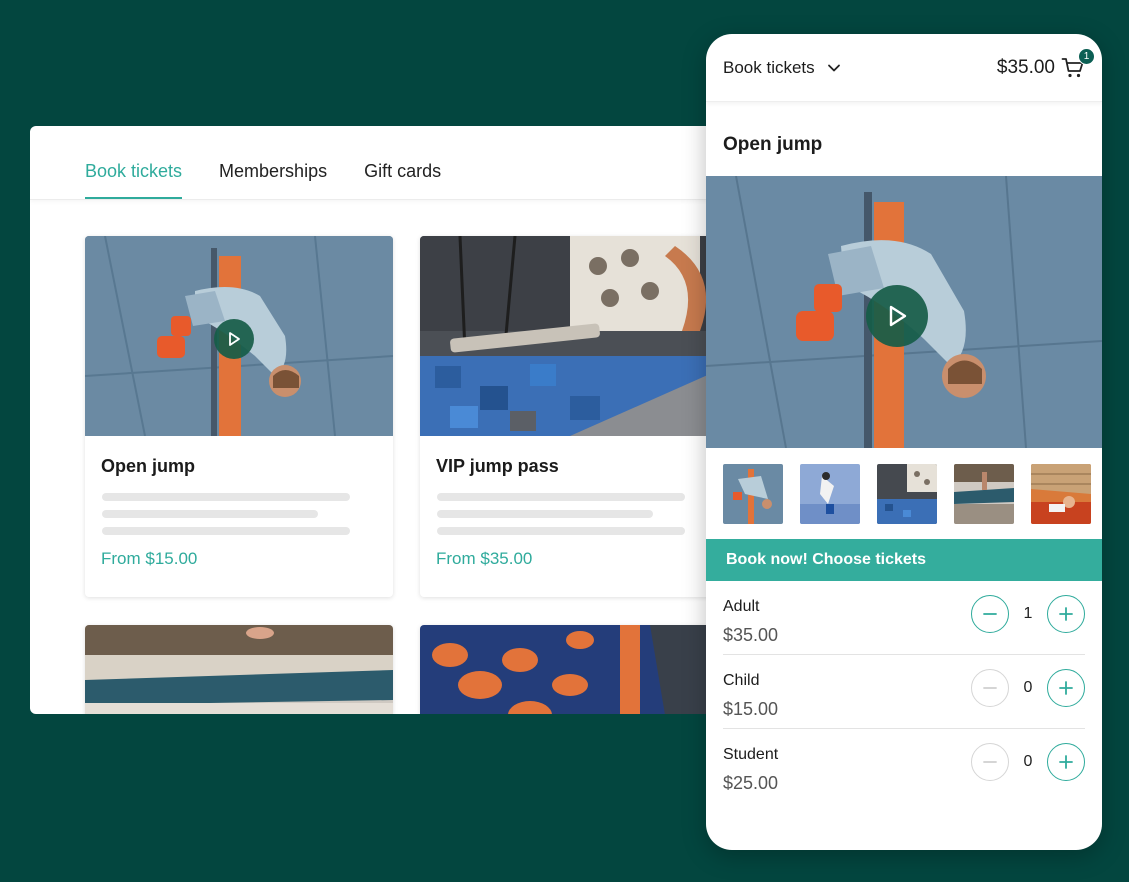  I want to click on card-price: From $35.00, so click(484, 558).